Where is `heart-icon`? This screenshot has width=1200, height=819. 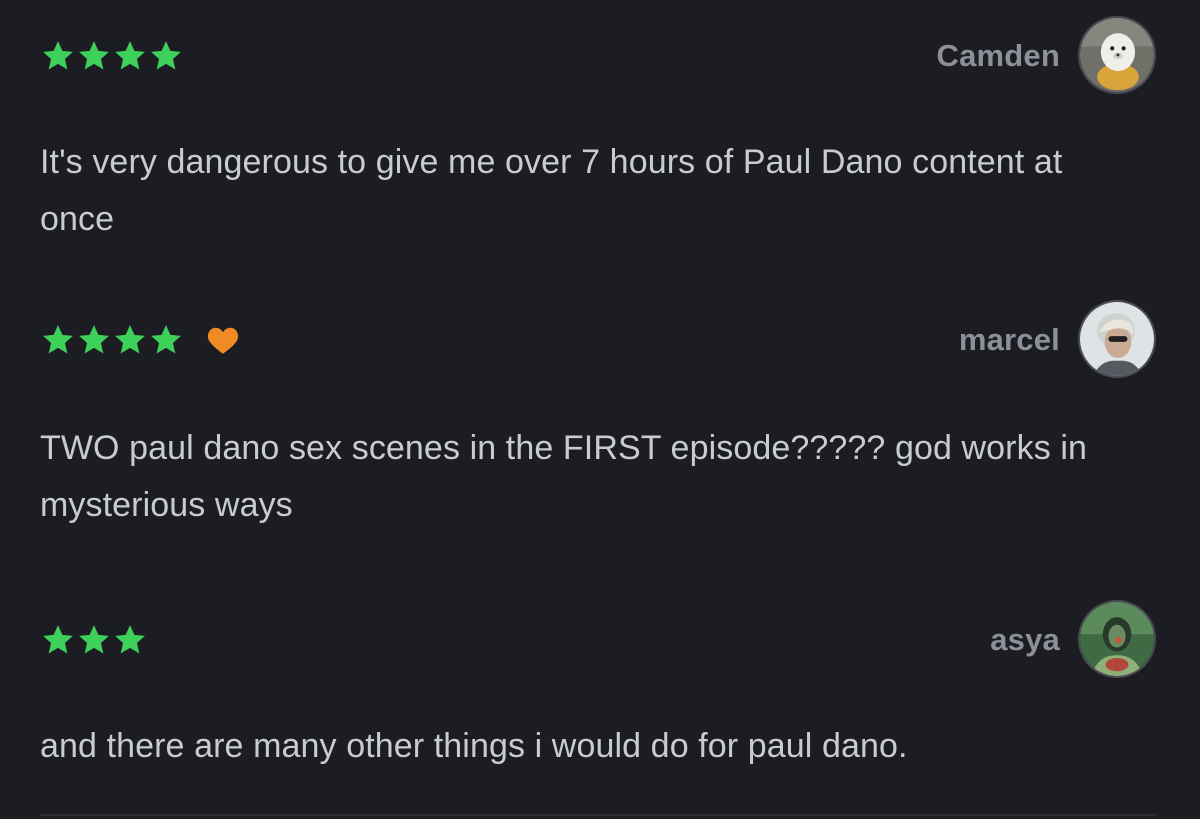 heart-icon is located at coordinates (223, 340).